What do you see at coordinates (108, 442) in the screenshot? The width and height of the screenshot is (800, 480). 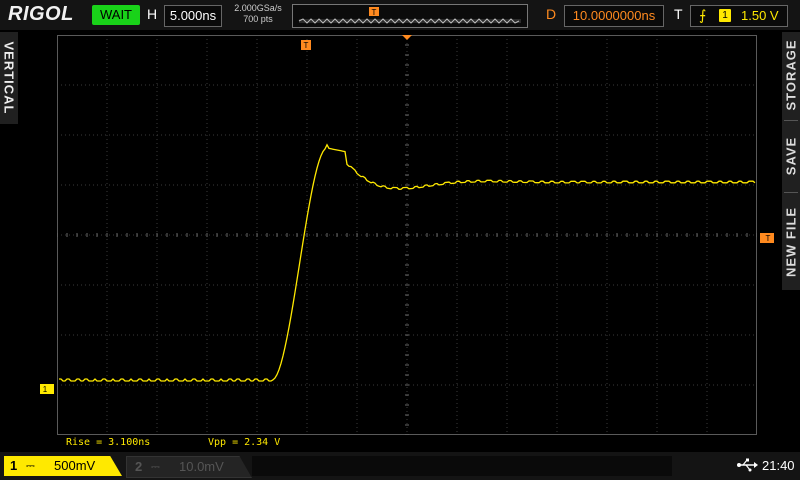 I see `rise-time-measurement: Rise = 3.100ns` at bounding box center [108, 442].